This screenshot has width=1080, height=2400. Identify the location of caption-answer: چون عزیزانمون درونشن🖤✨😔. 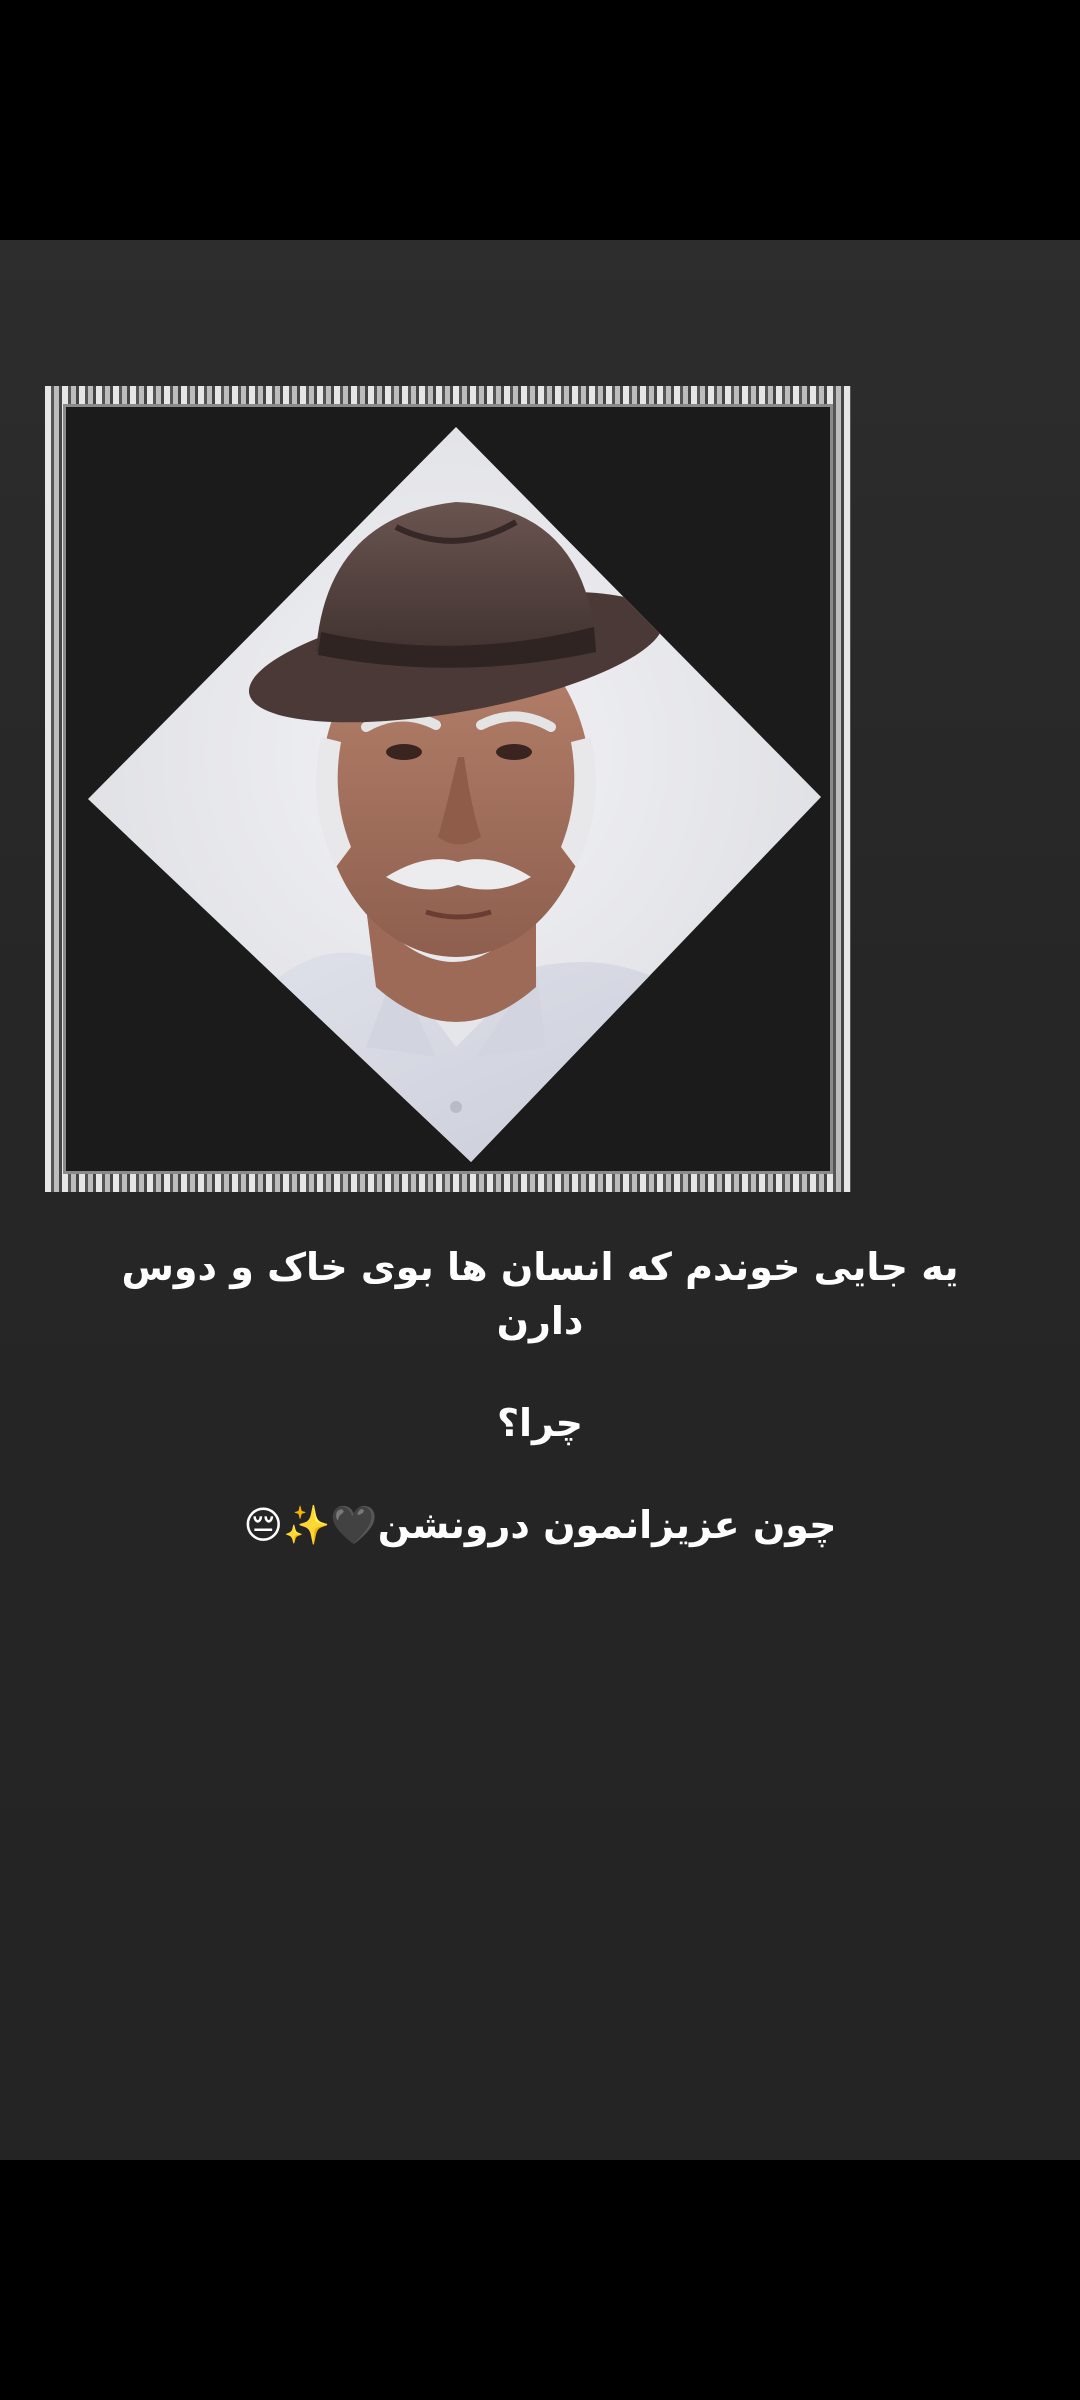
(540, 1525).